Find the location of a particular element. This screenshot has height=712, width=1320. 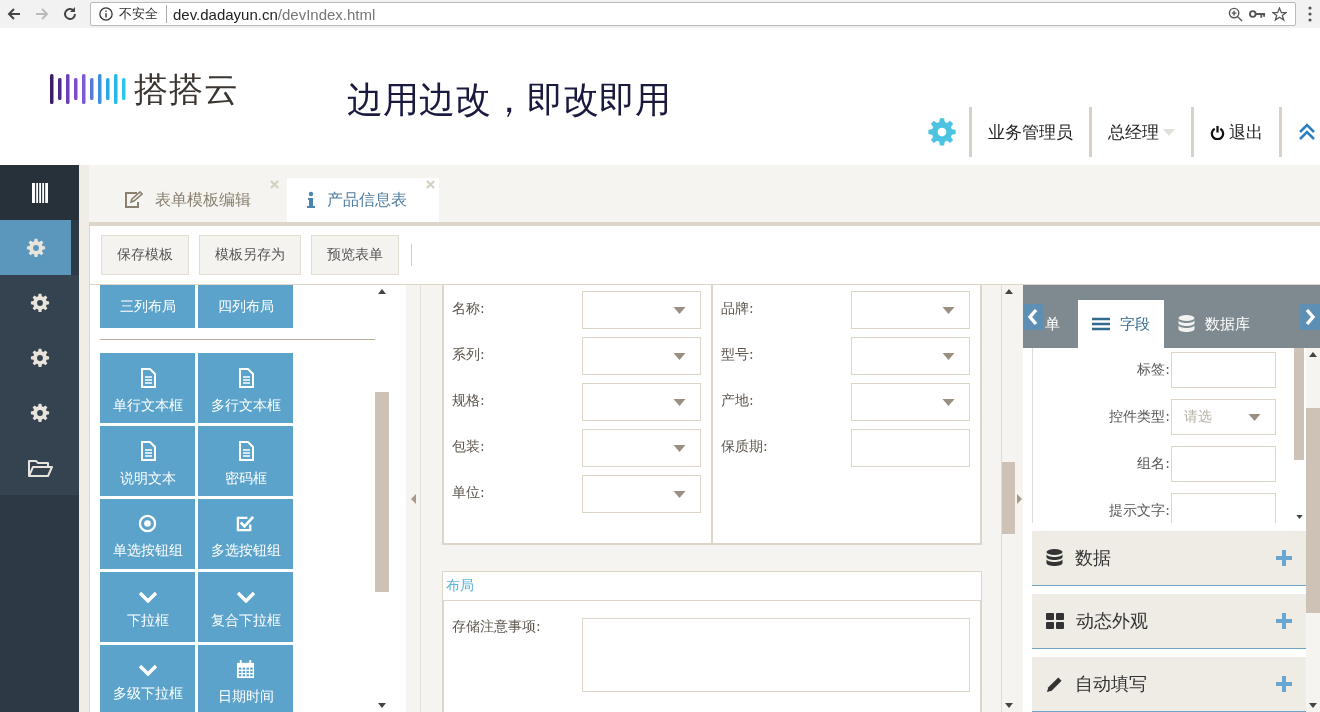

user-role-link: 业务管理员 is located at coordinates (1029, 132).